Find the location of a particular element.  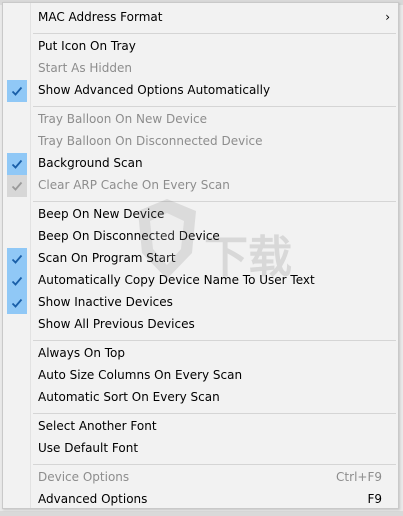

menu-item-select-another-font: Select Another Font is located at coordinates (200, 427).